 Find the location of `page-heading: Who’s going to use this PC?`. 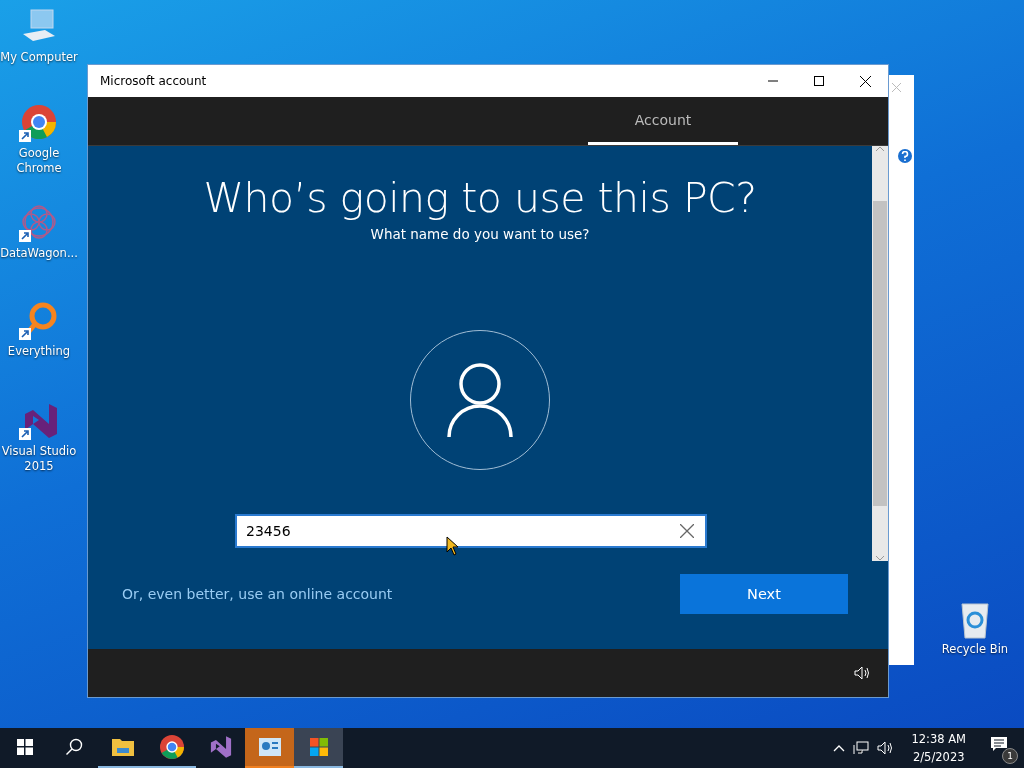

page-heading: Who’s going to use this PC? is located at coordinates (480, 198).